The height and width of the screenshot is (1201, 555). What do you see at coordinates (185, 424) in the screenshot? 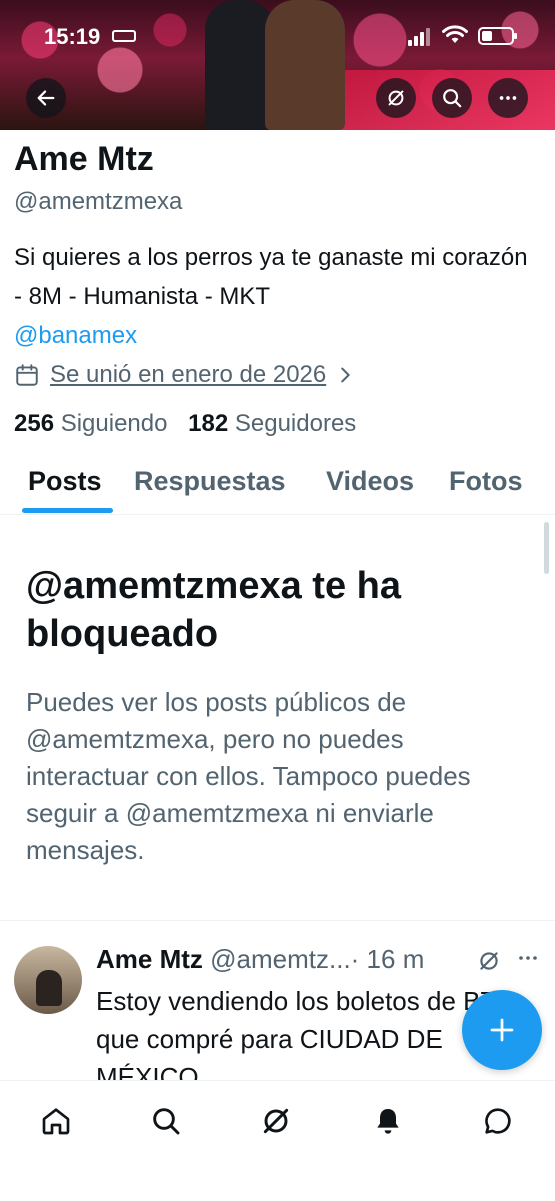
I see `follow-stats: 256 Siguiendo 182 Seguidores` at bounding box center [185, 424].